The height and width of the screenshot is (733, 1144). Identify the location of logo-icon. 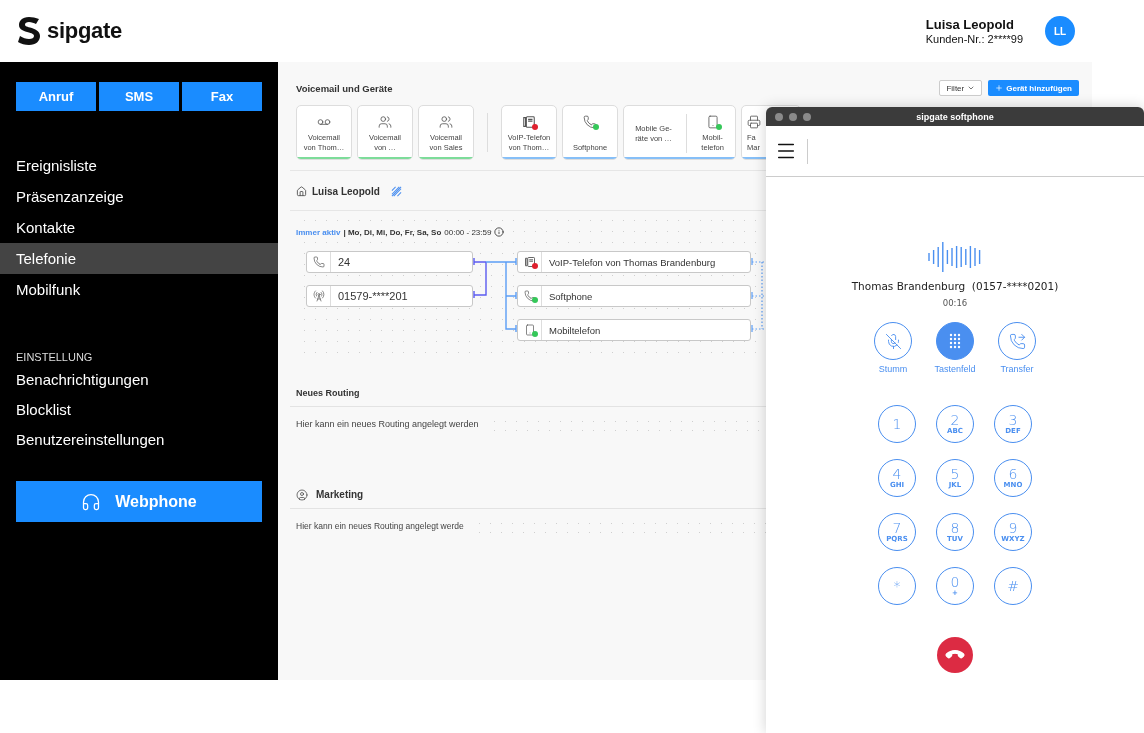
(29, 31).